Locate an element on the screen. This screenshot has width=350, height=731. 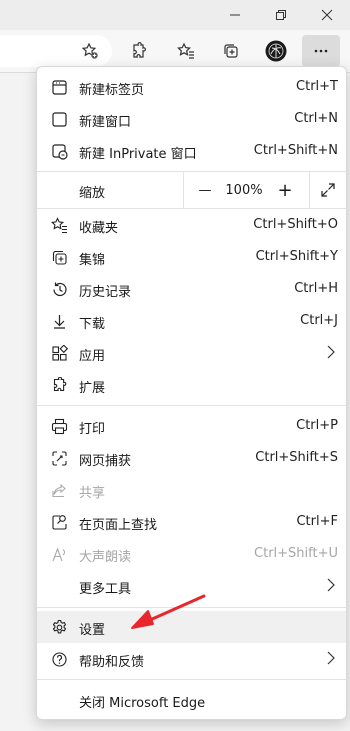
annotation-arrow is located at coordinates (168, 611).